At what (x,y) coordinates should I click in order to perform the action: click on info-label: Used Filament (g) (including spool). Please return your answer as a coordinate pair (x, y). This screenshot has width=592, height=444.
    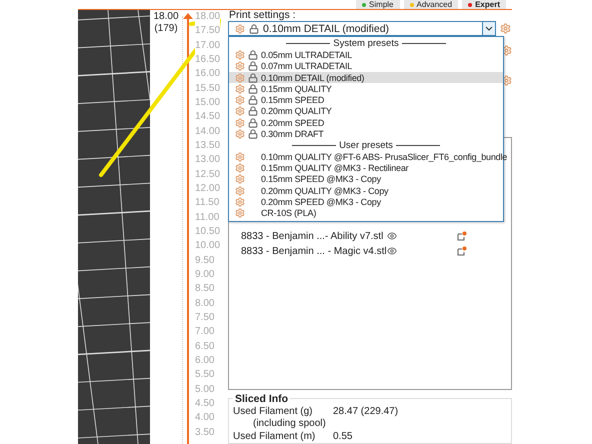
    Looking at the image, I should click on (280, 418).